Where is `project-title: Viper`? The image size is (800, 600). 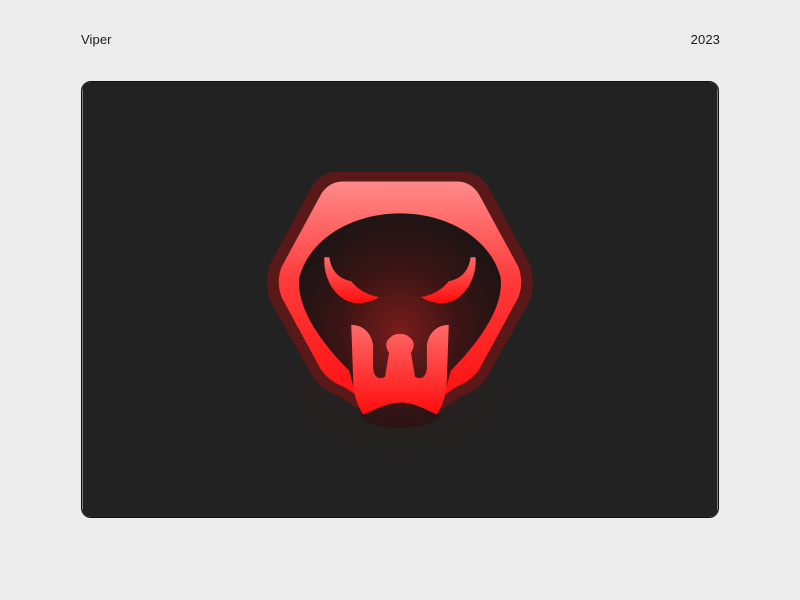
project-title: Viper is located at coordinates (96, 39).